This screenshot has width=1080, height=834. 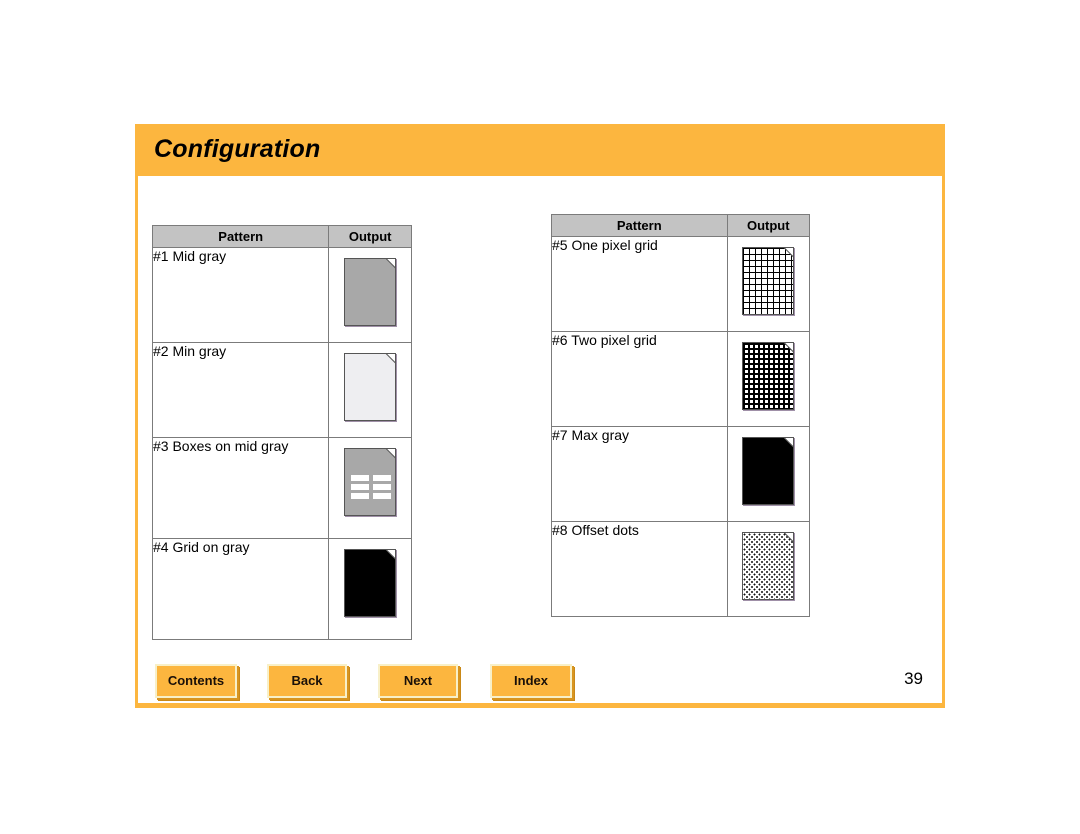 I want to click on table-row: #8 Offset dots, so click(x=681, y=569).